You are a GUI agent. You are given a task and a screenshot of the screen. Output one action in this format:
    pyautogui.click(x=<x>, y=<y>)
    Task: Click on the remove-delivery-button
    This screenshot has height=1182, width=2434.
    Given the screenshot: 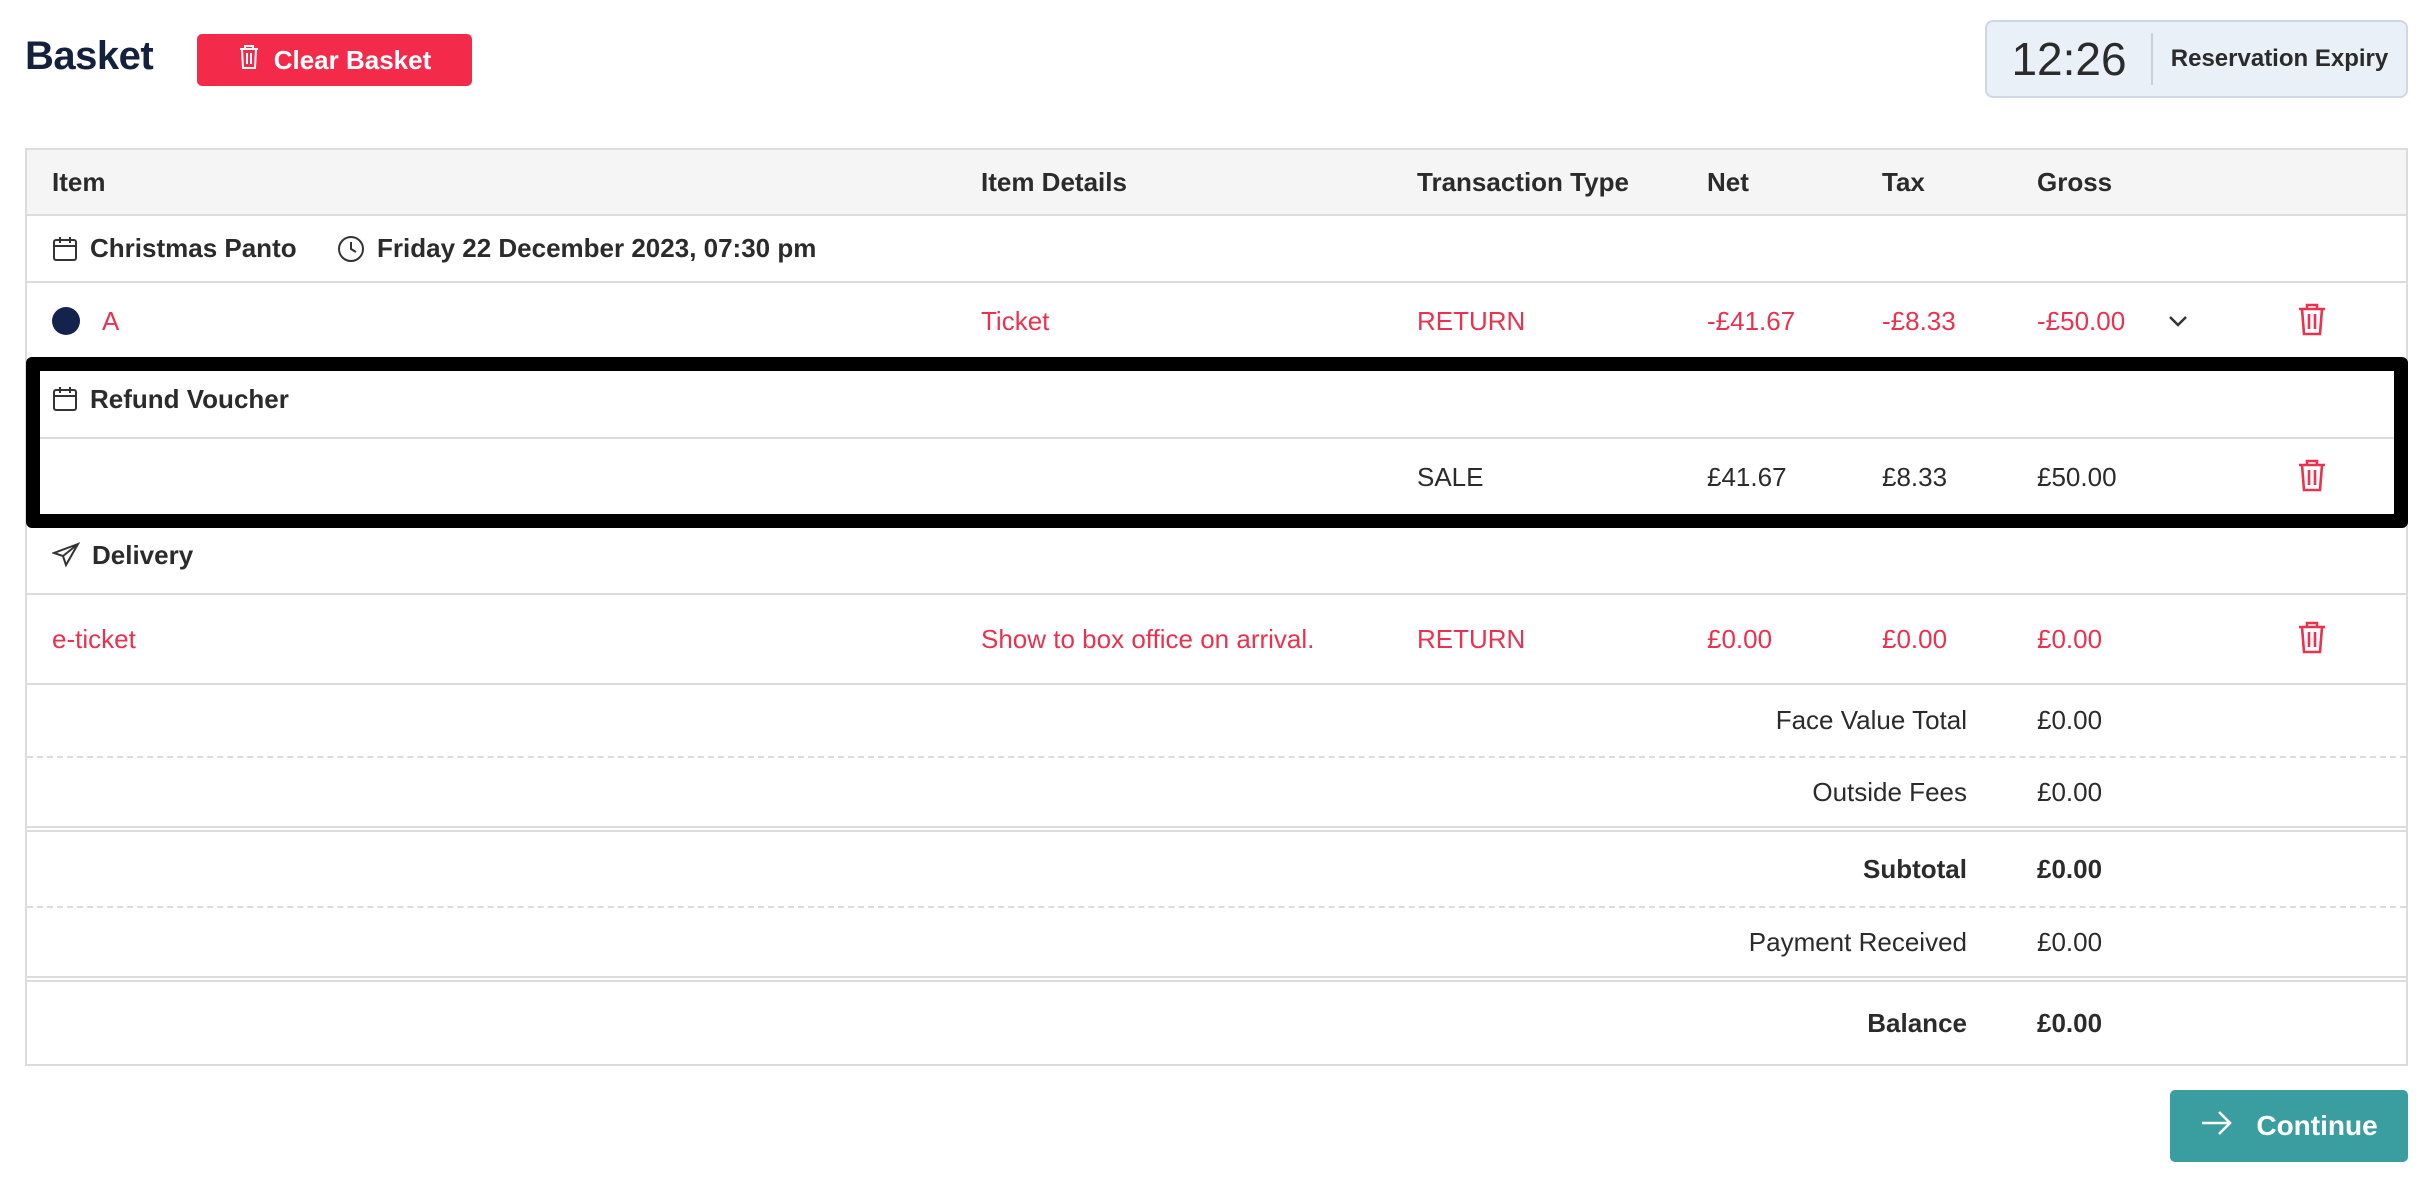 What is the action you would take?
    pyautogui.click(x=2312, y=639)
    